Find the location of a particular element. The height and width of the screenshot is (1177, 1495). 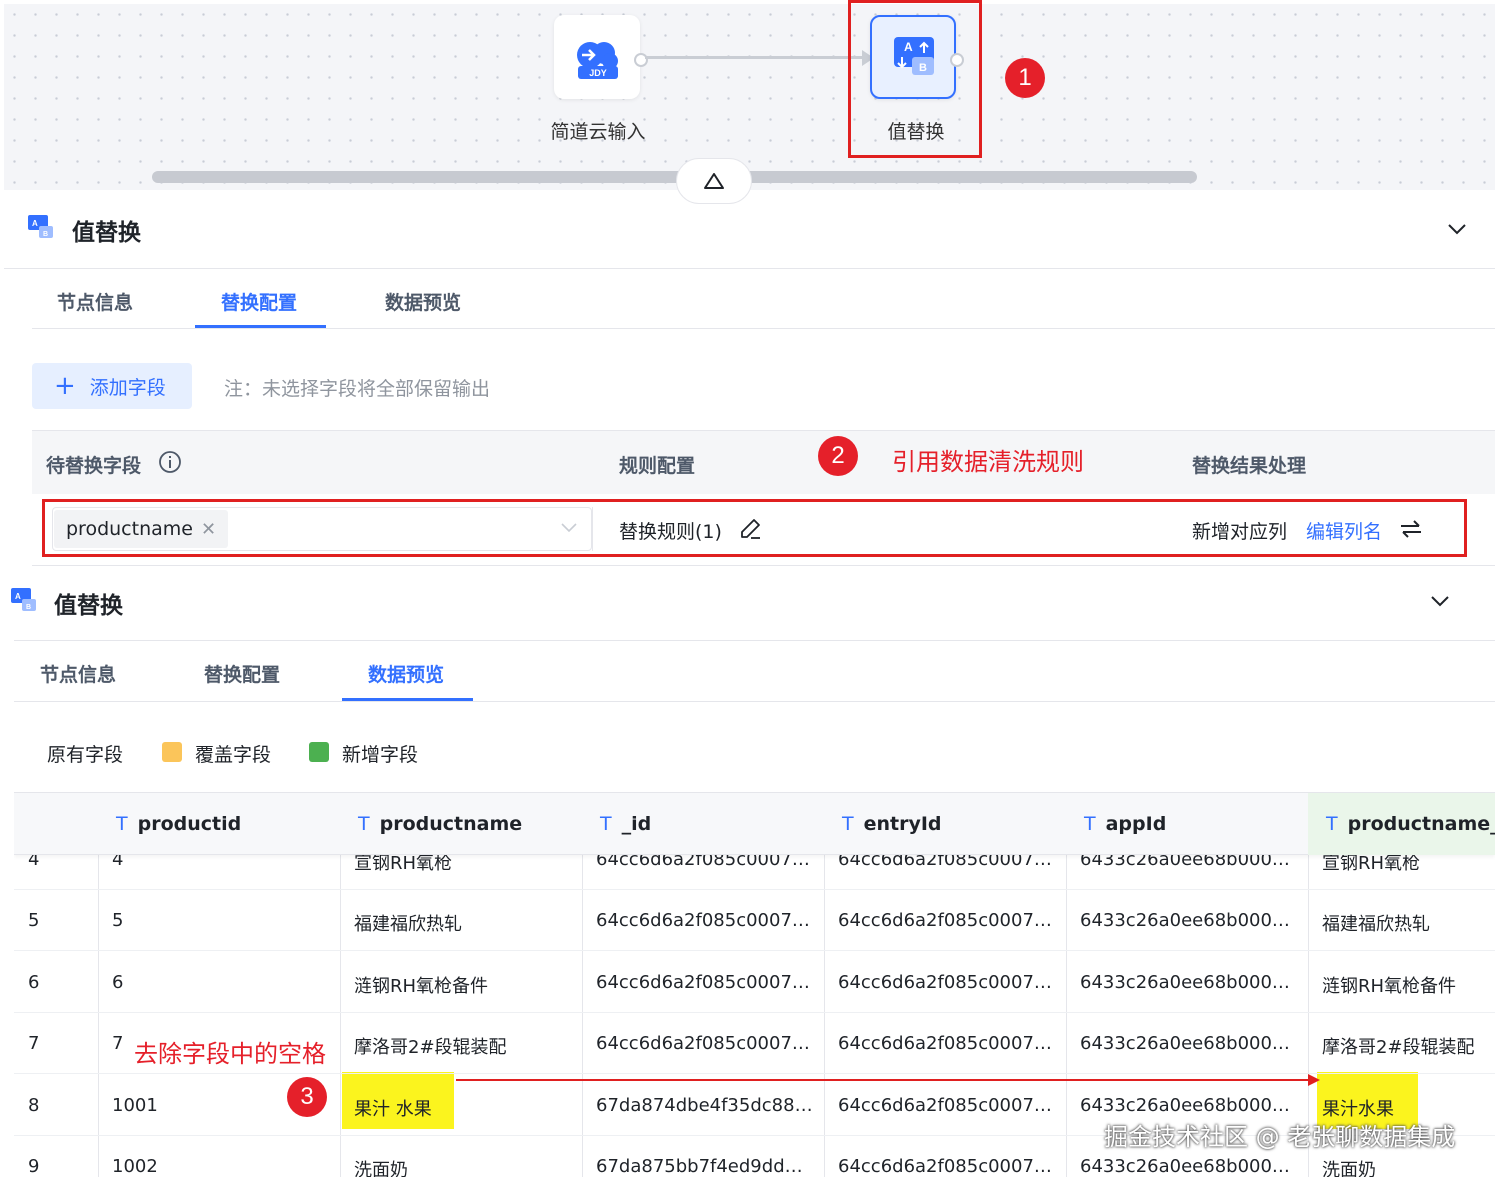

table-cell: 6 is located at coordinates (118, 982).